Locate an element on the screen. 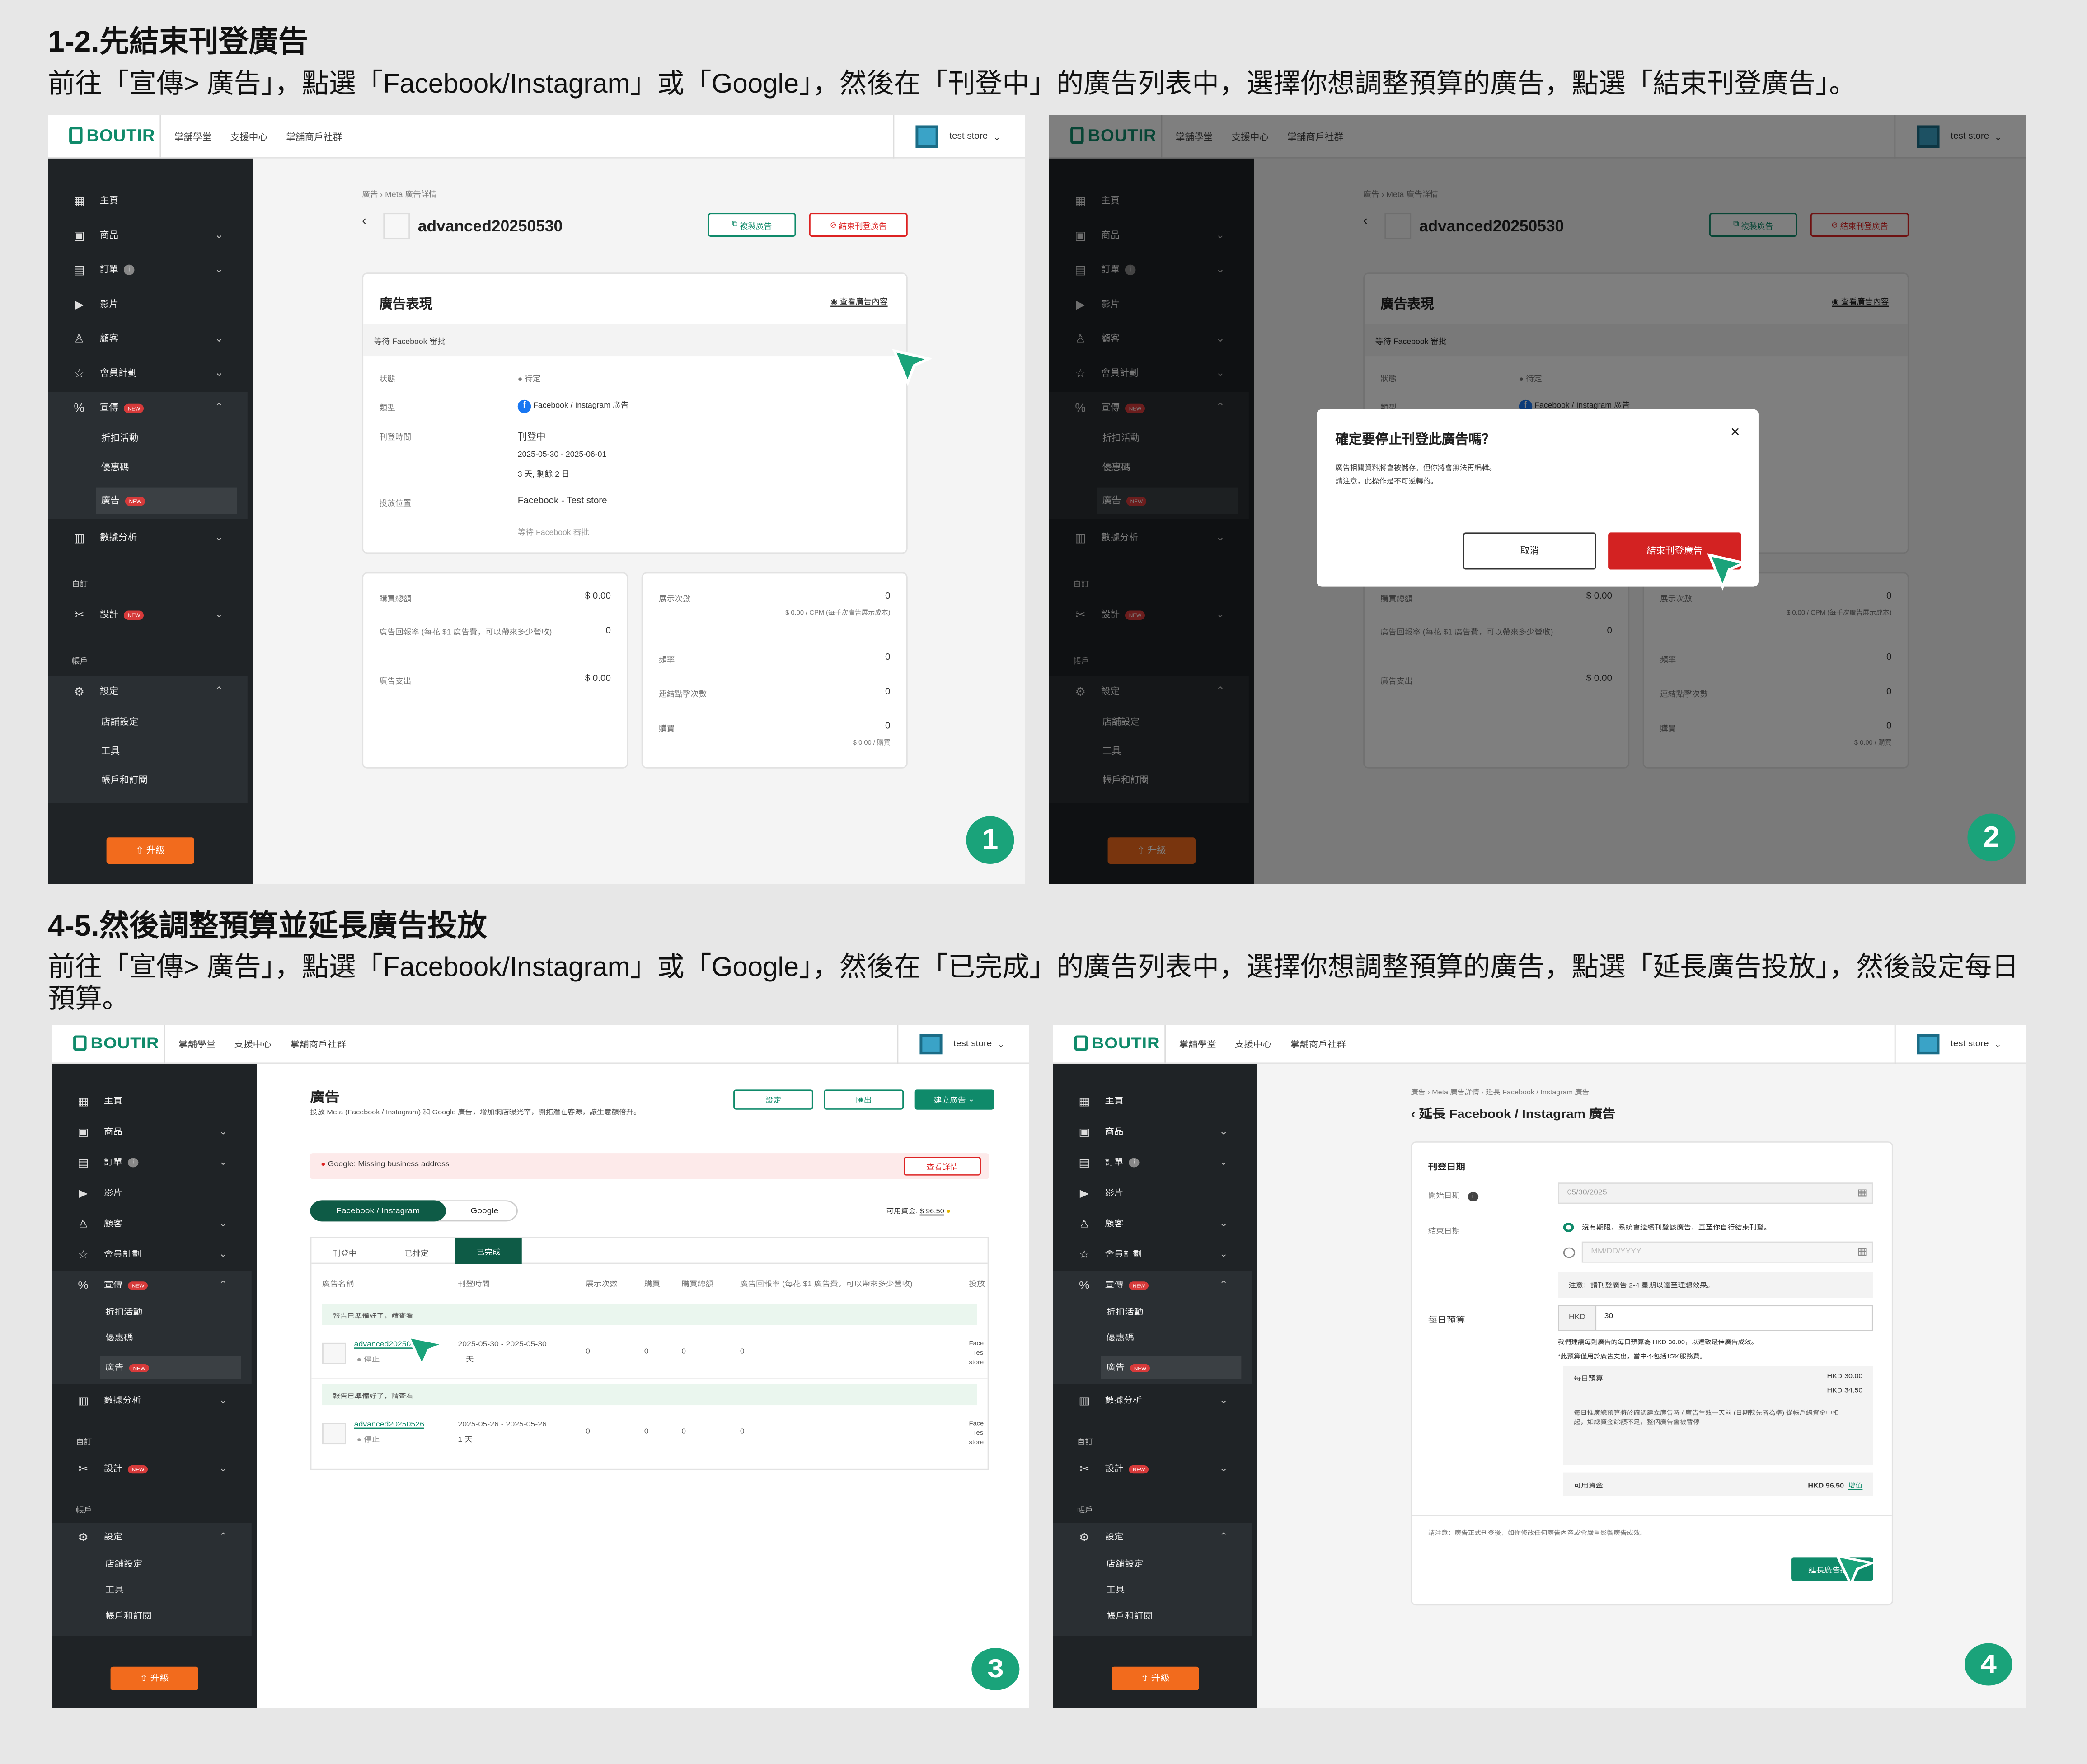 The height and width of the screenshot is (1764, 2087). cancel-button: 取消 is located at coordinates (1529, 551).